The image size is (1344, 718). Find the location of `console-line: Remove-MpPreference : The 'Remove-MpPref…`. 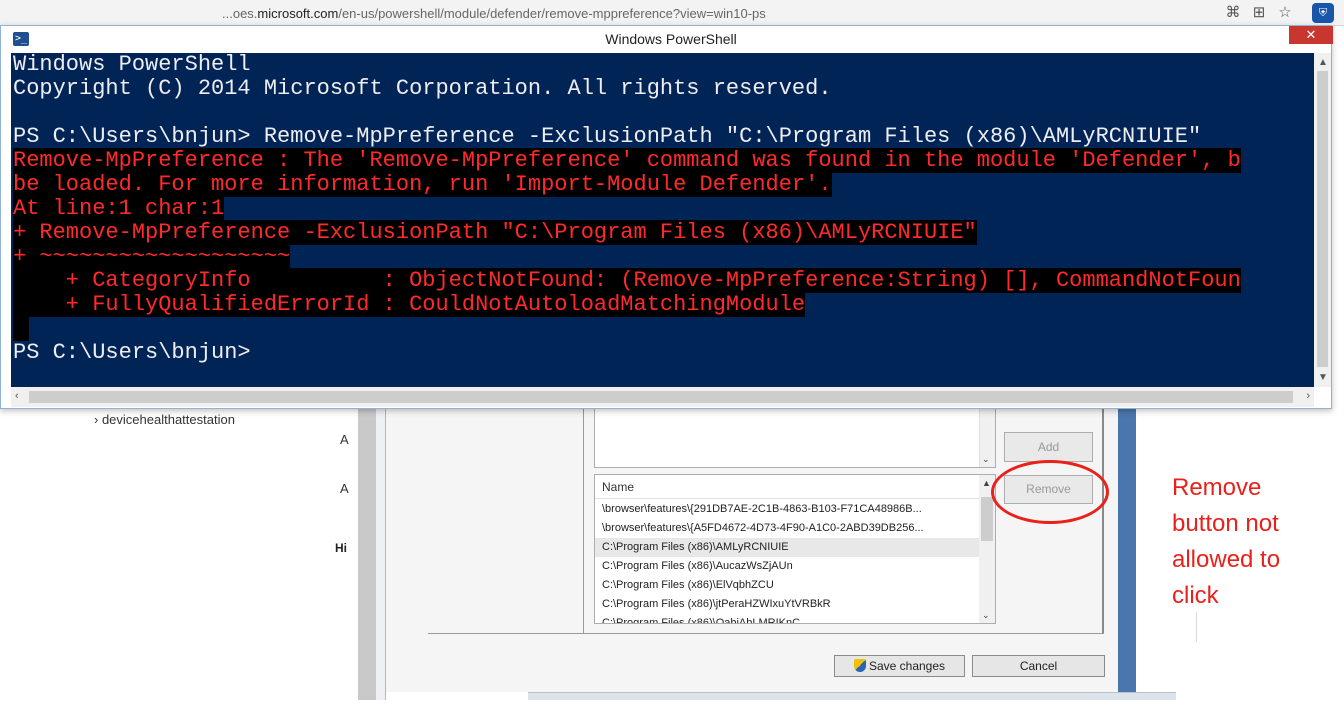

console-line: Remove-MpPreference : The 'Remove-MpPref… is located at coordinates (627, 160).